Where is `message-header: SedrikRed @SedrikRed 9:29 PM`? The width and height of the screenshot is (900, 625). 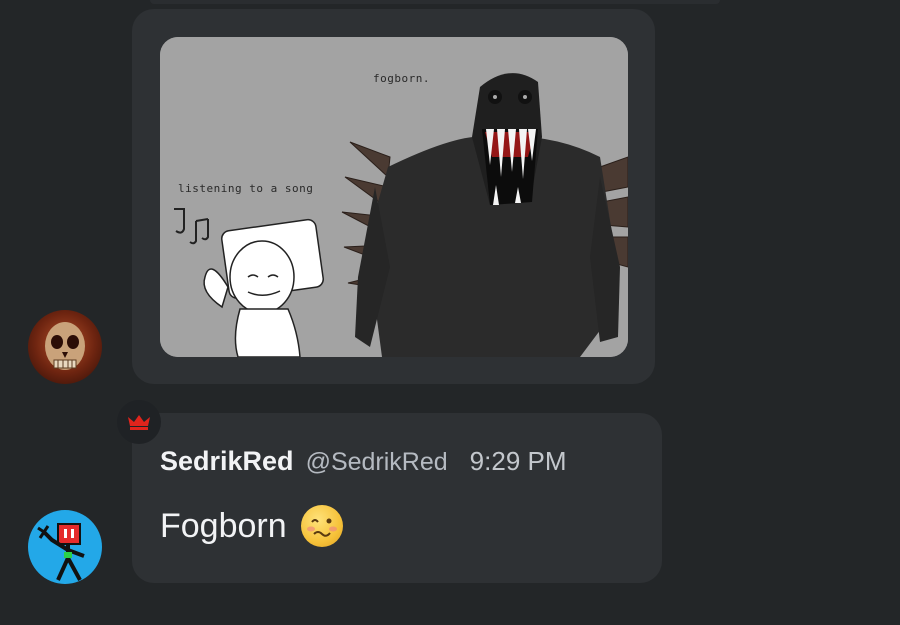
message-header: SedrikRed @SedrikRed 9:29 PM is located at coordinates (363, 461).